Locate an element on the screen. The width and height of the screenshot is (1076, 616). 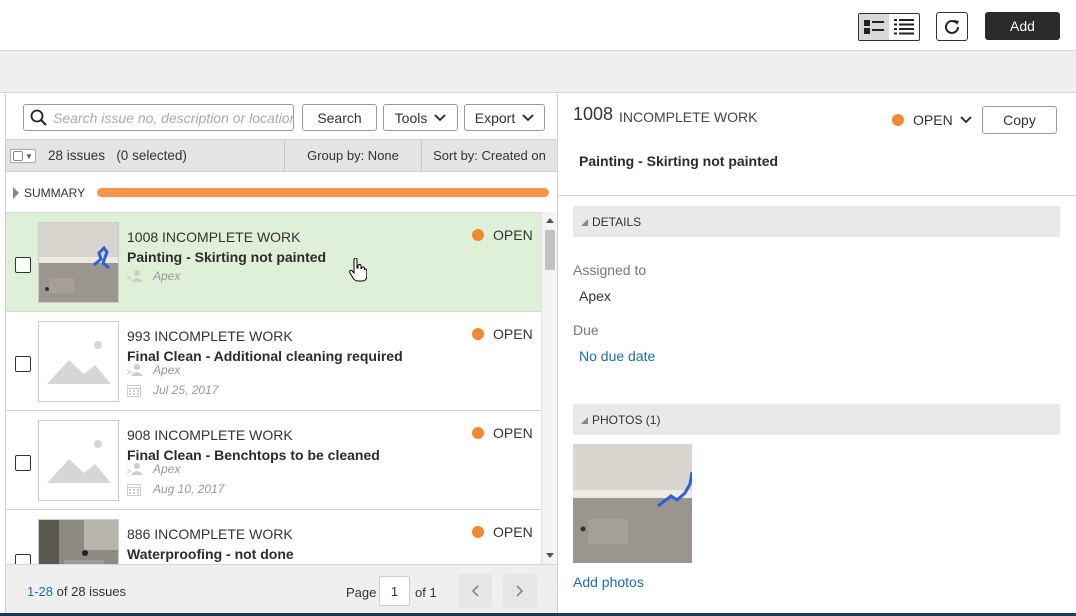
calendar-icon is located at coordinates (134, 489).